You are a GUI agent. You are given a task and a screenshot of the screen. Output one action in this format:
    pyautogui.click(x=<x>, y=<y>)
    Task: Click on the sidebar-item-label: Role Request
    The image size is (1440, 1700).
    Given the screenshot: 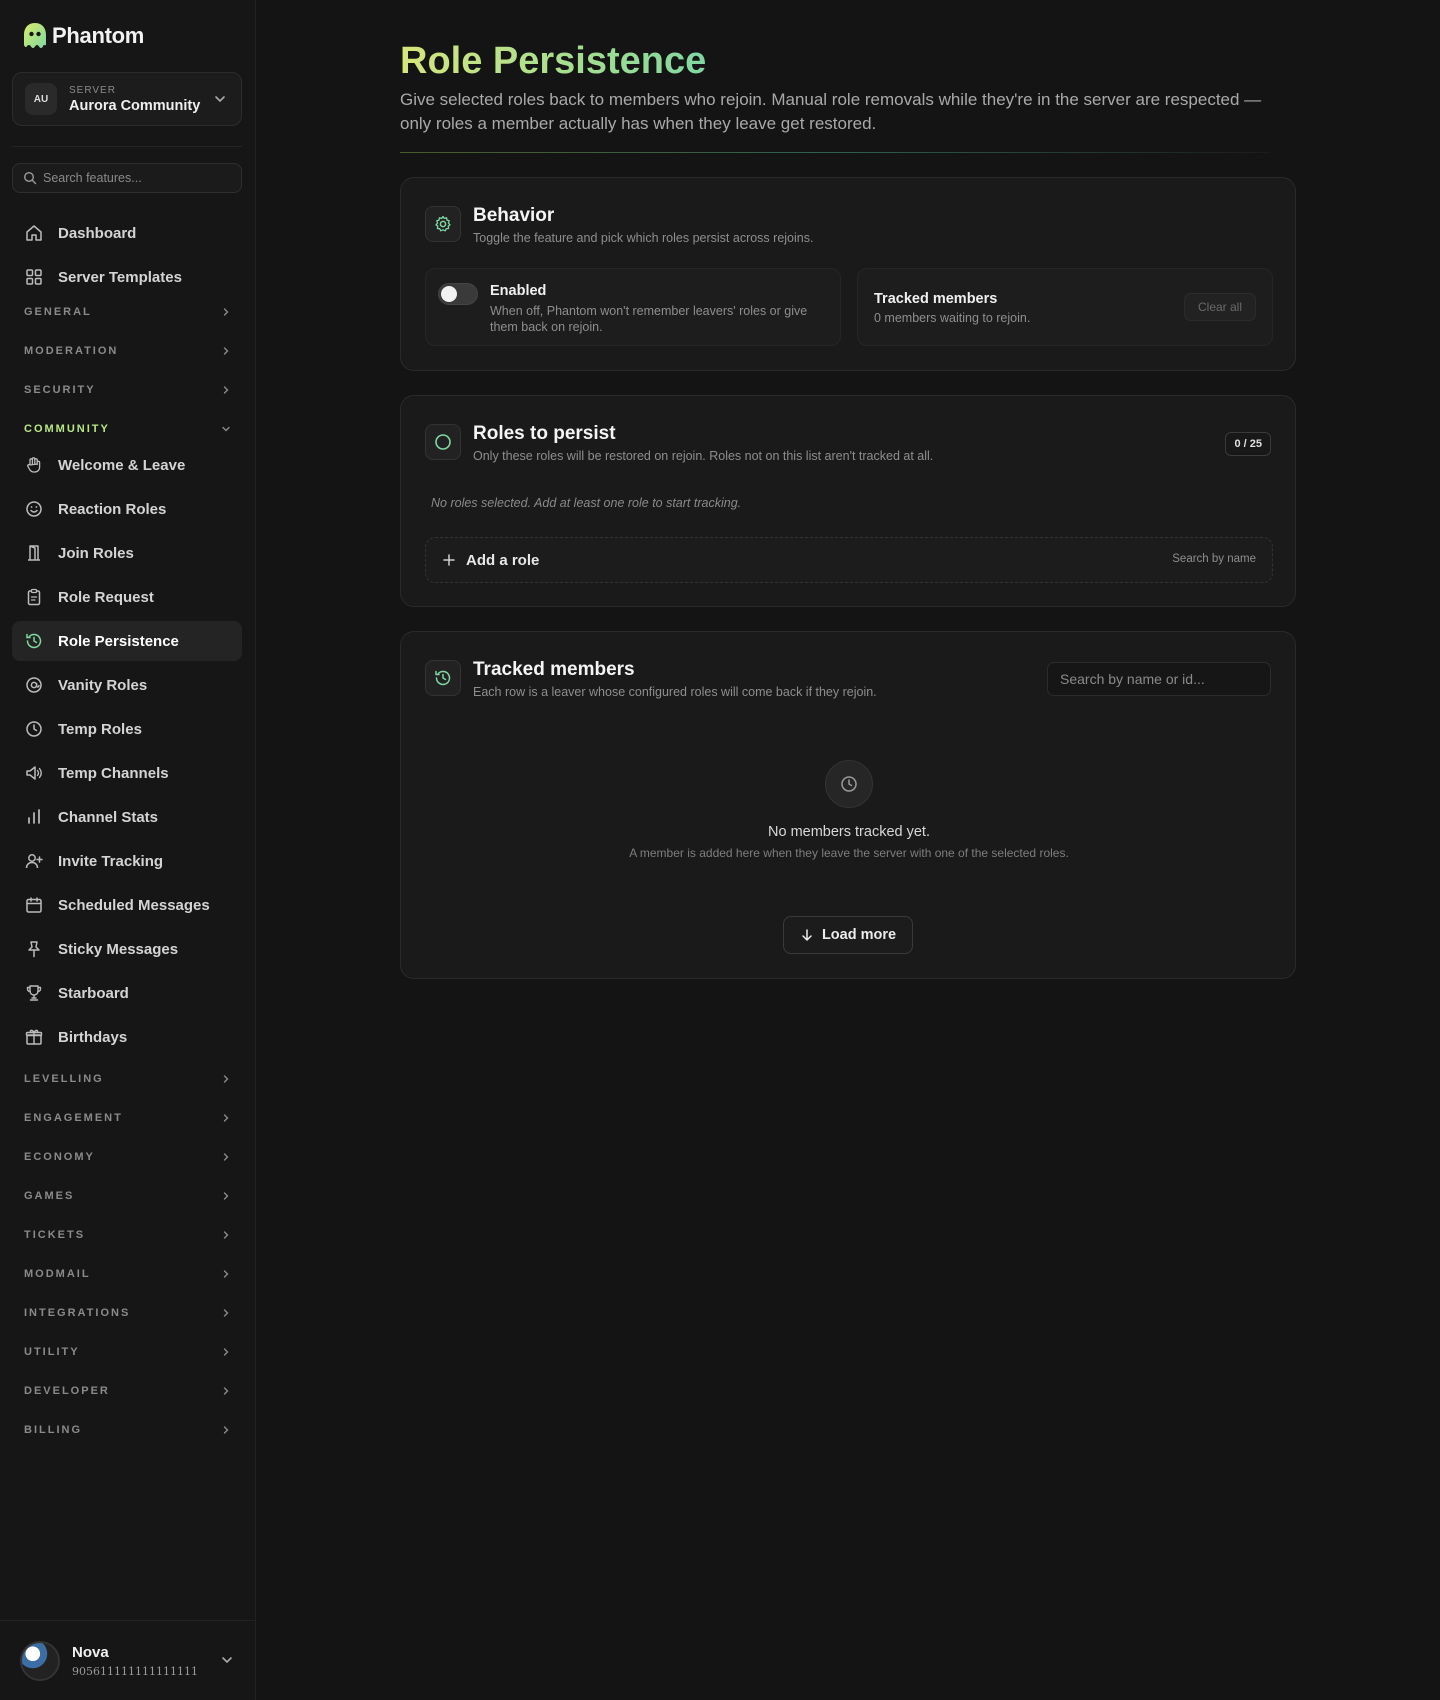 What is the action you would take?
    pyautogui.click(x=106, y=597)
    